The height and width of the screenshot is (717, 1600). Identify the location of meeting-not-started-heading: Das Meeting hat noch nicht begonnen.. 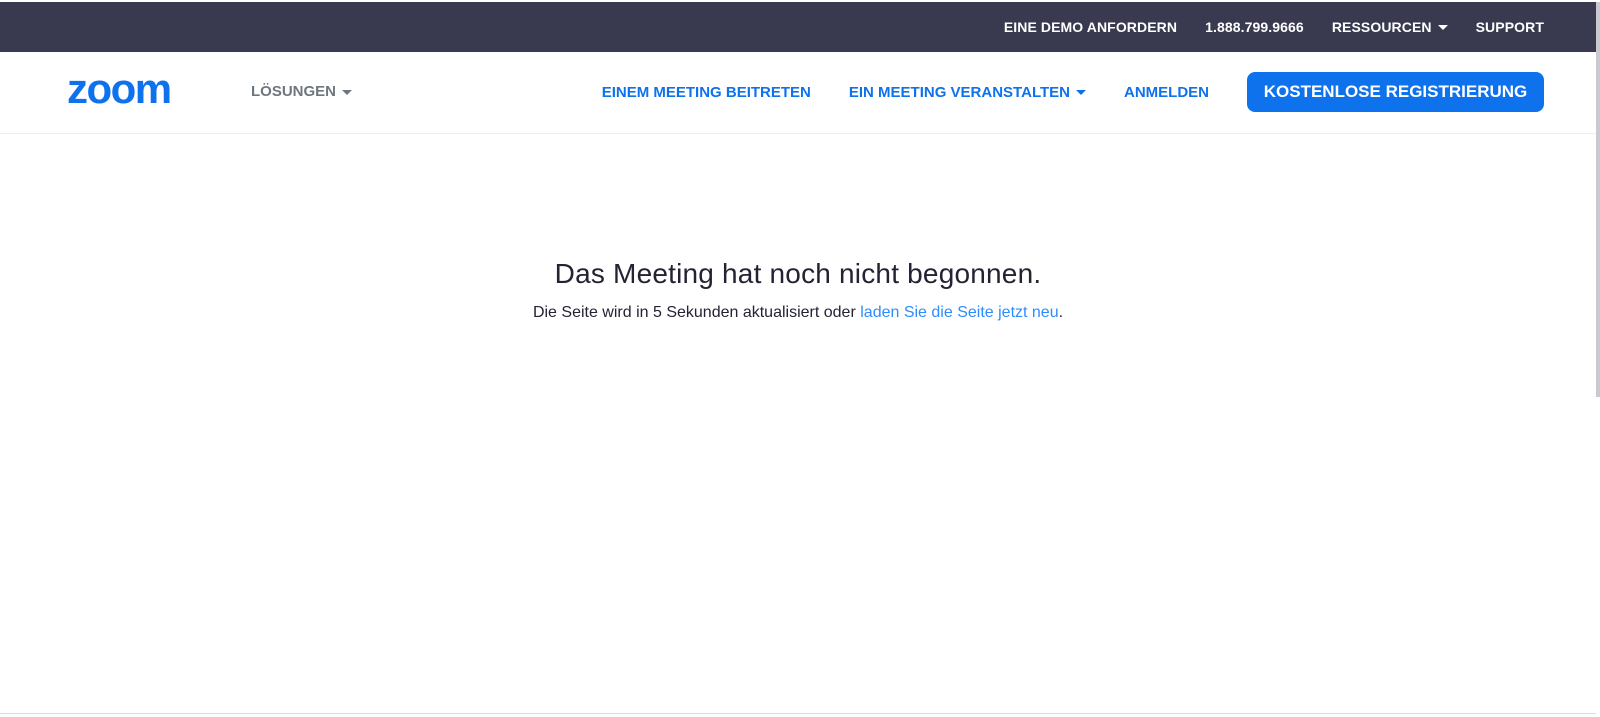
(798, 273).